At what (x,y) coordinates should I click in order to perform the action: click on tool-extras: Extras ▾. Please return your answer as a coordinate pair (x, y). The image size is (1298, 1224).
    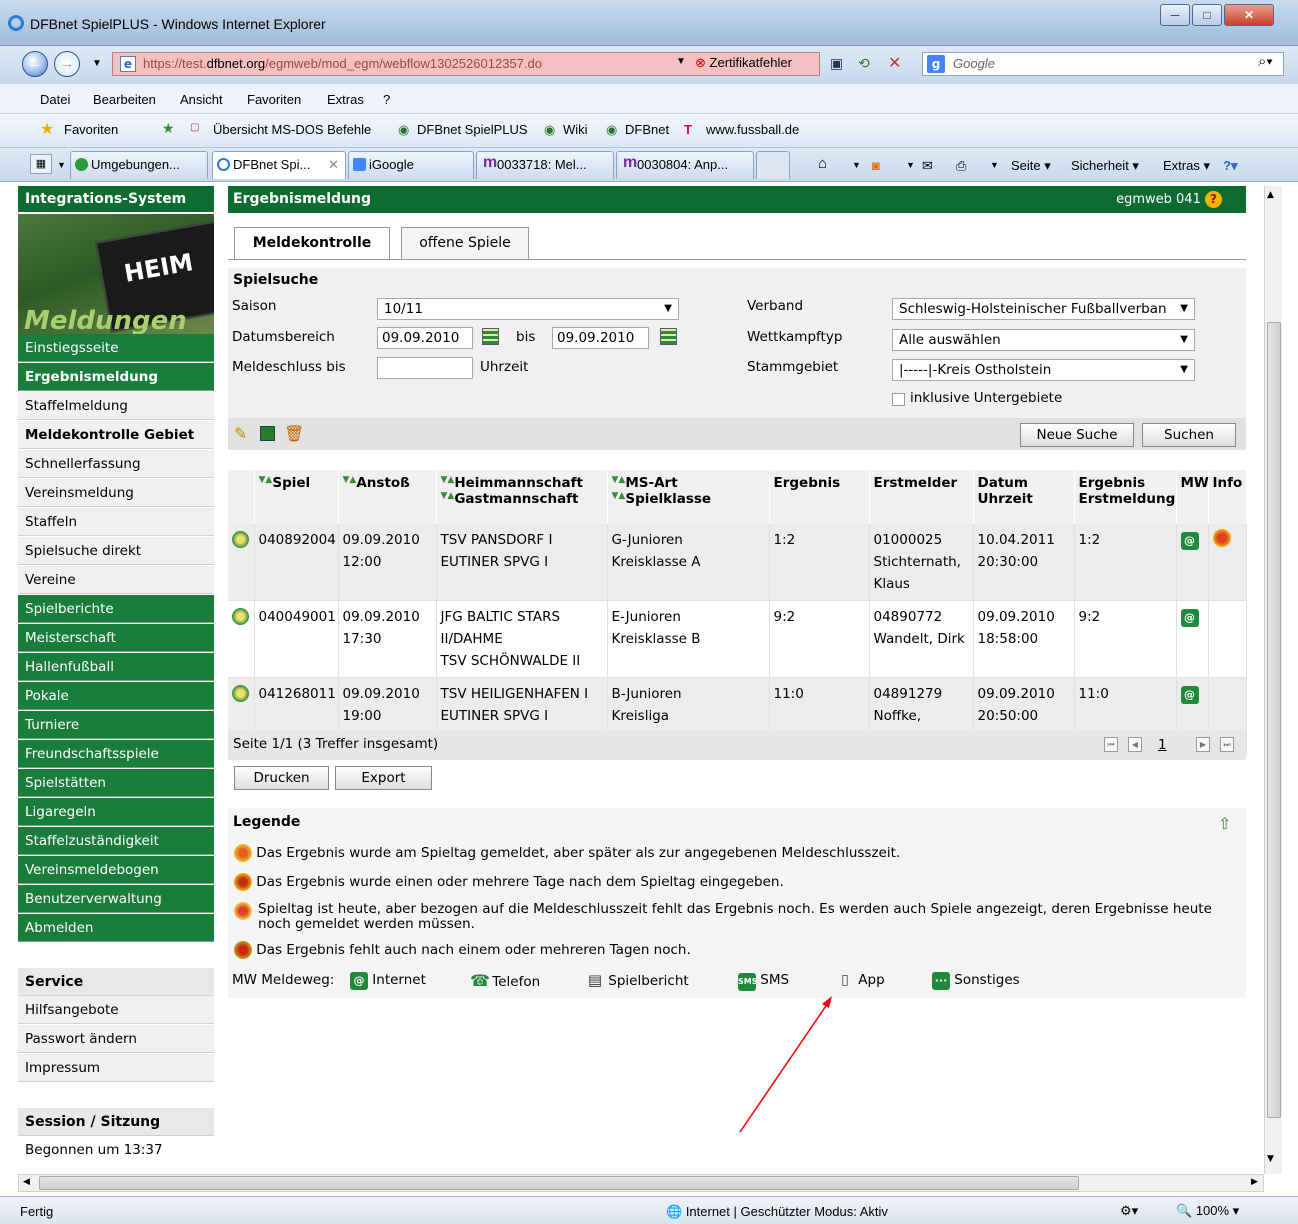
    Looking at the image, I should click on (1186, 166).